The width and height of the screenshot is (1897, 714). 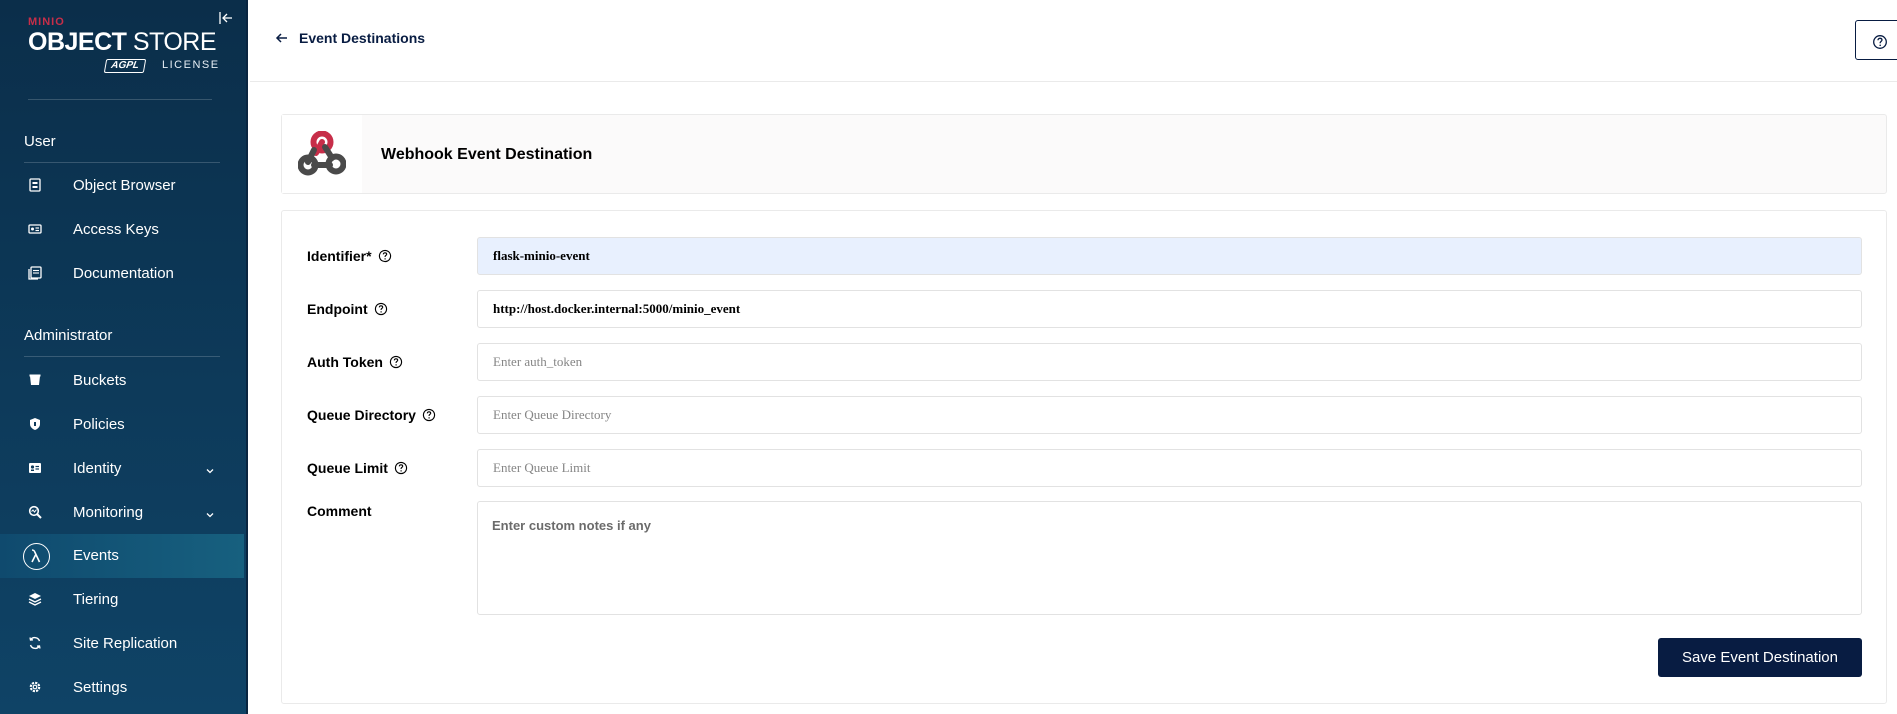 I want to click on sidebar-item-label: Settings, so click(x=100, y=687).